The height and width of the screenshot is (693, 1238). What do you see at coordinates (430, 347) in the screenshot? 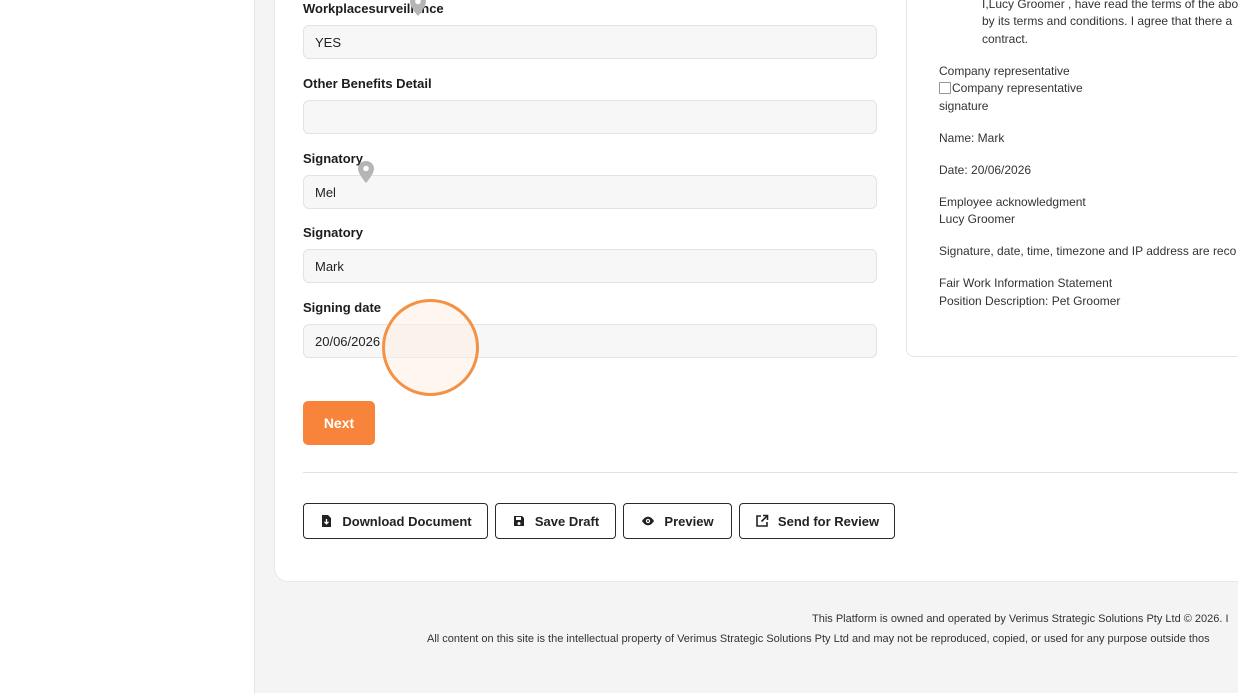
I see `click-indicator` at bounding box center [430, 347].